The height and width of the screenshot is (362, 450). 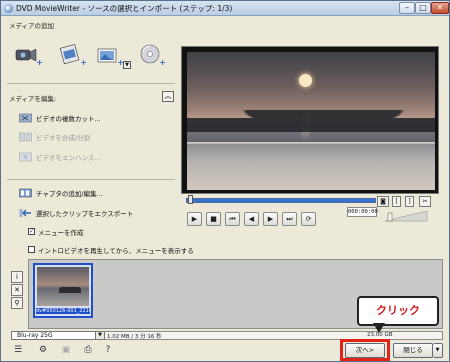 What do you see at coordinates (213, 219) in the screenshot?
I see `stop-button: ■` at bounding box center [213, 219].